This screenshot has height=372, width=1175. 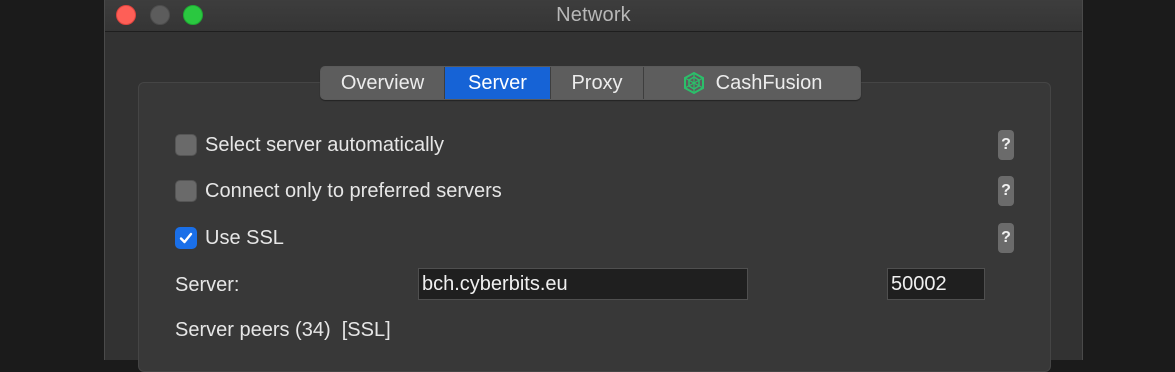 I want to click on use-ssl-help-button: ?, so click(x=1006, y=238).